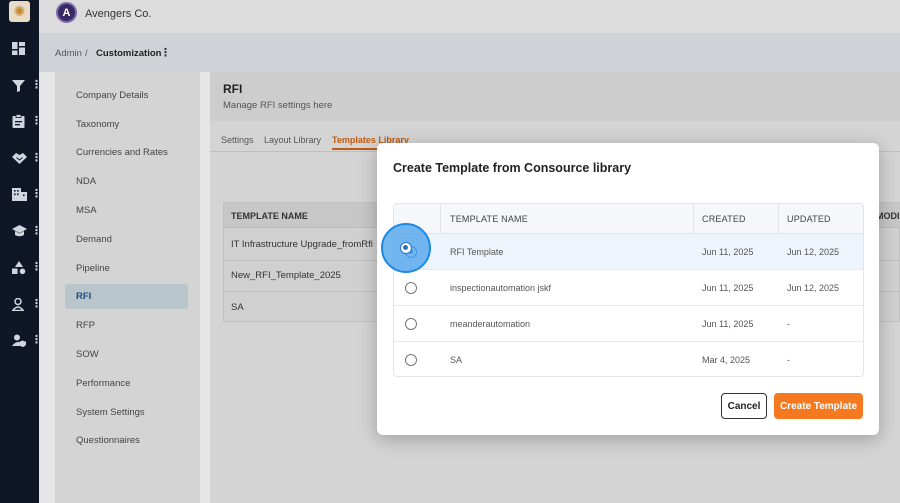 The width and height of the screenshot is (900, 503). What do you see at coordinates (237, 307) in the screenshot?
I see `table-row: SA` at bounding box center [237, 307].